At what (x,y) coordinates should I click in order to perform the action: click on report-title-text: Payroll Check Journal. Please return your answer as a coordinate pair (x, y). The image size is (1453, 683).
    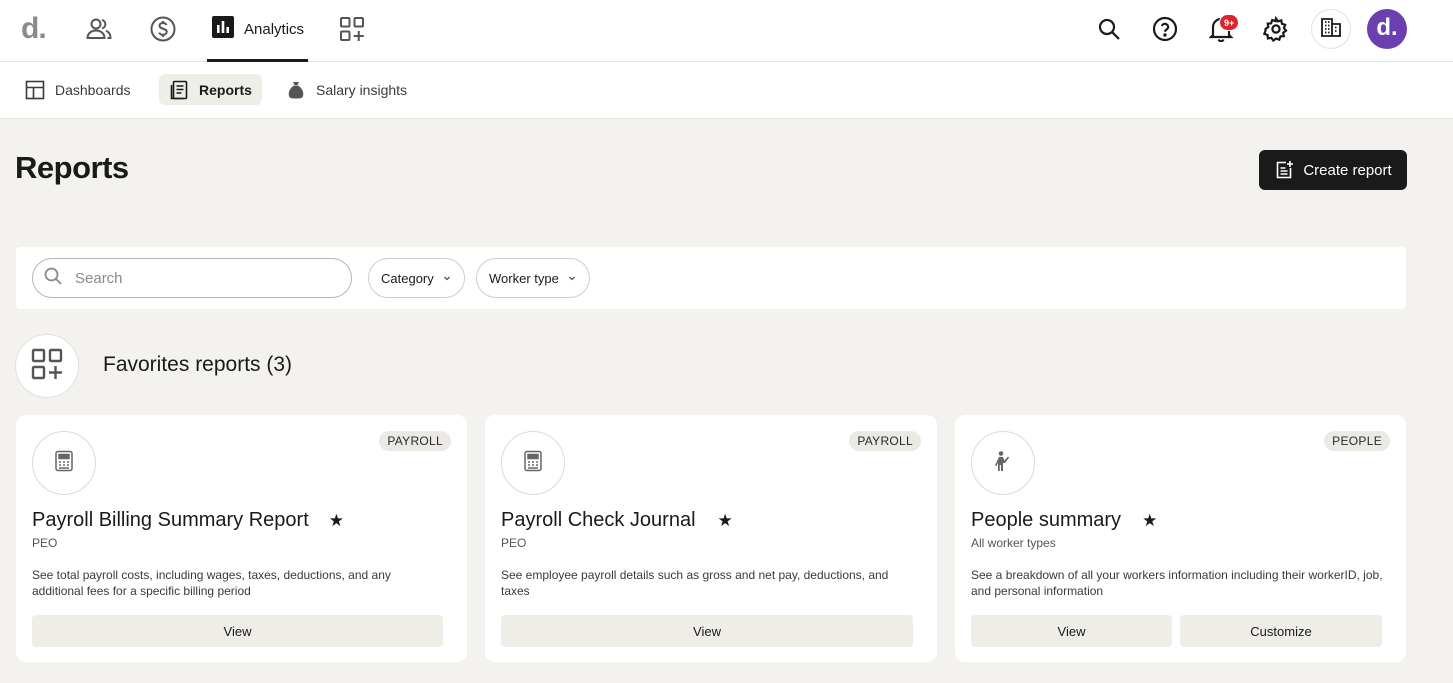
    Looking at the image, I should click on (598, 520).